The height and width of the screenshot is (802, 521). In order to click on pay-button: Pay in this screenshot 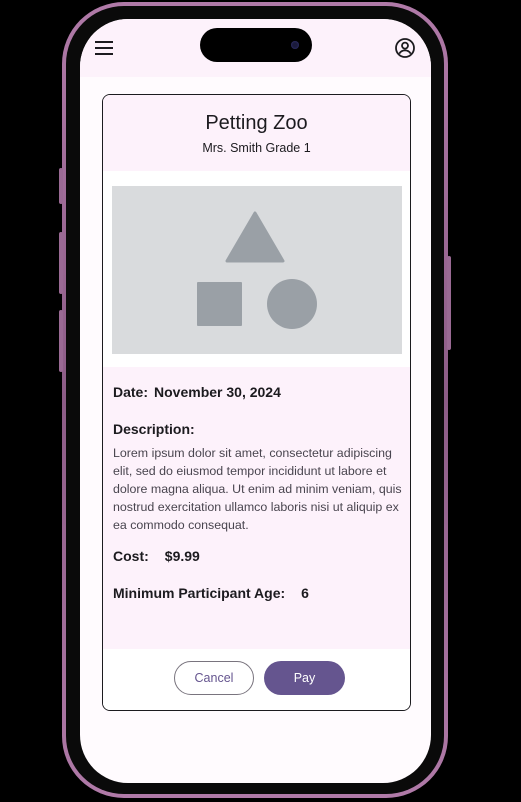, I will do `click(304, 678)`.